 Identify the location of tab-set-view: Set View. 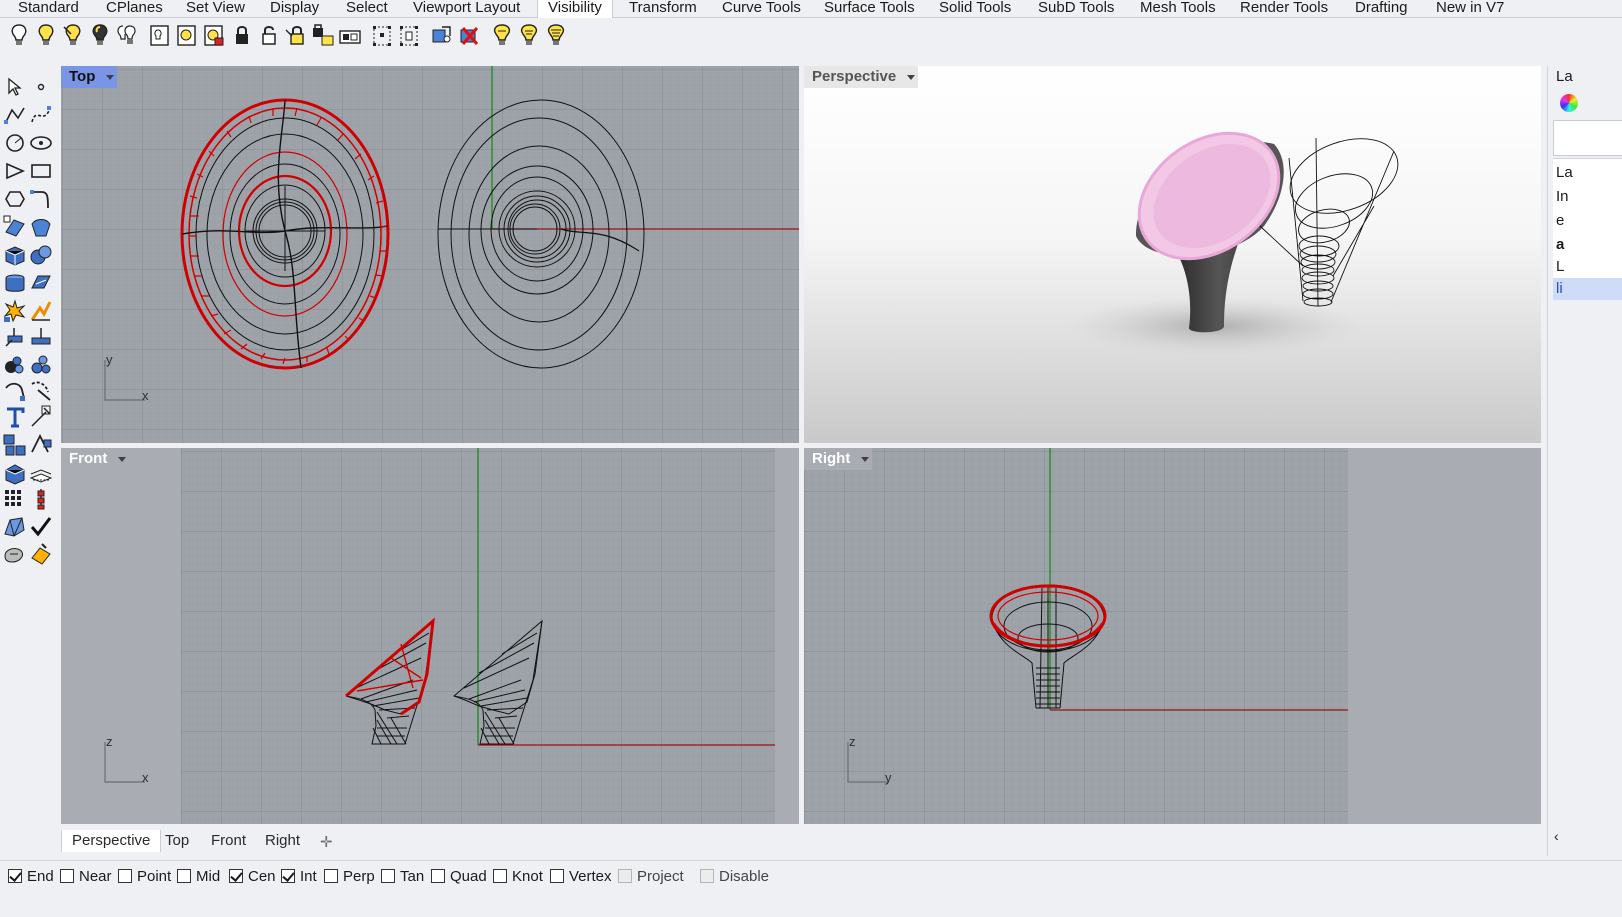
(215, 9).